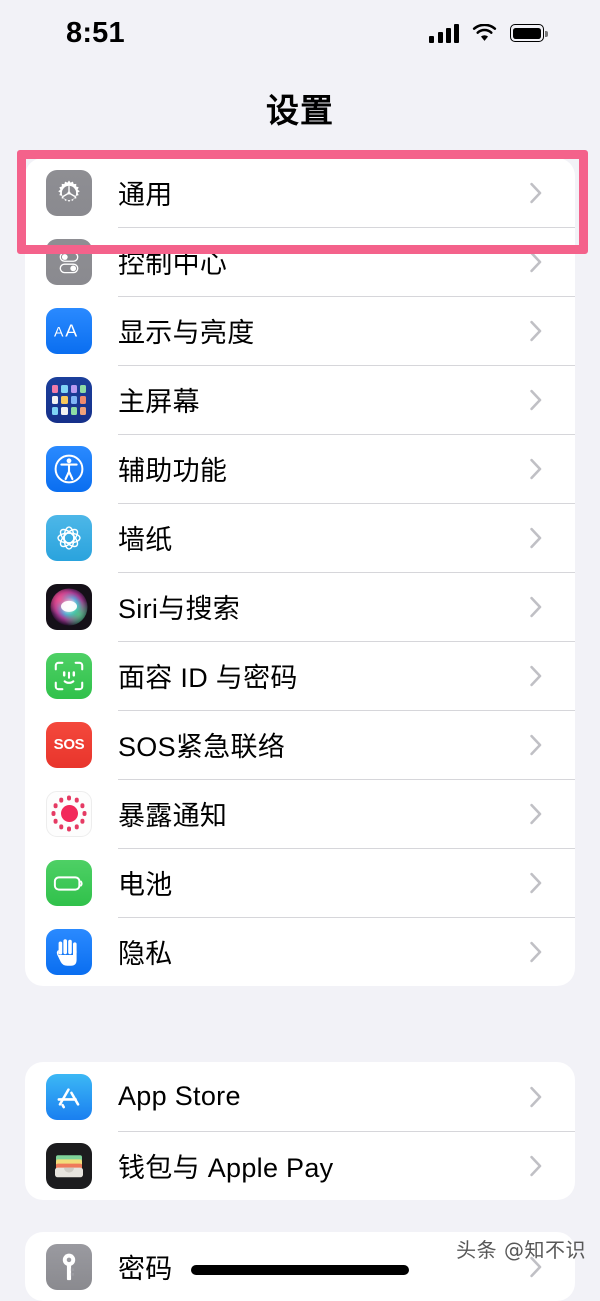 This screenshot has height=1301, width=600. What do you see at coordinates (300, 330) in the screenshot?
I see `settings-row-display-brightness: A A 显示与亮度` at bounding box center [300, 330].